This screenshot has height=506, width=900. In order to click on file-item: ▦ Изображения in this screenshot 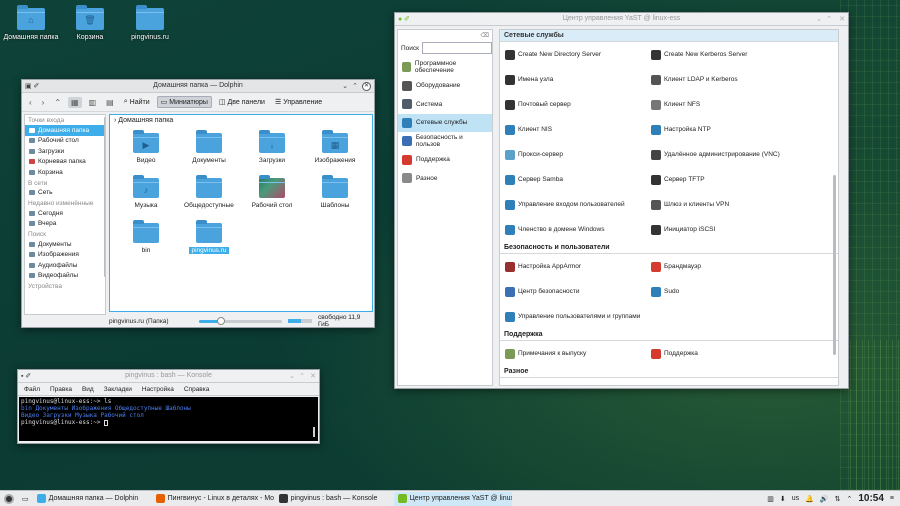, I will do `click(335, 147)`.